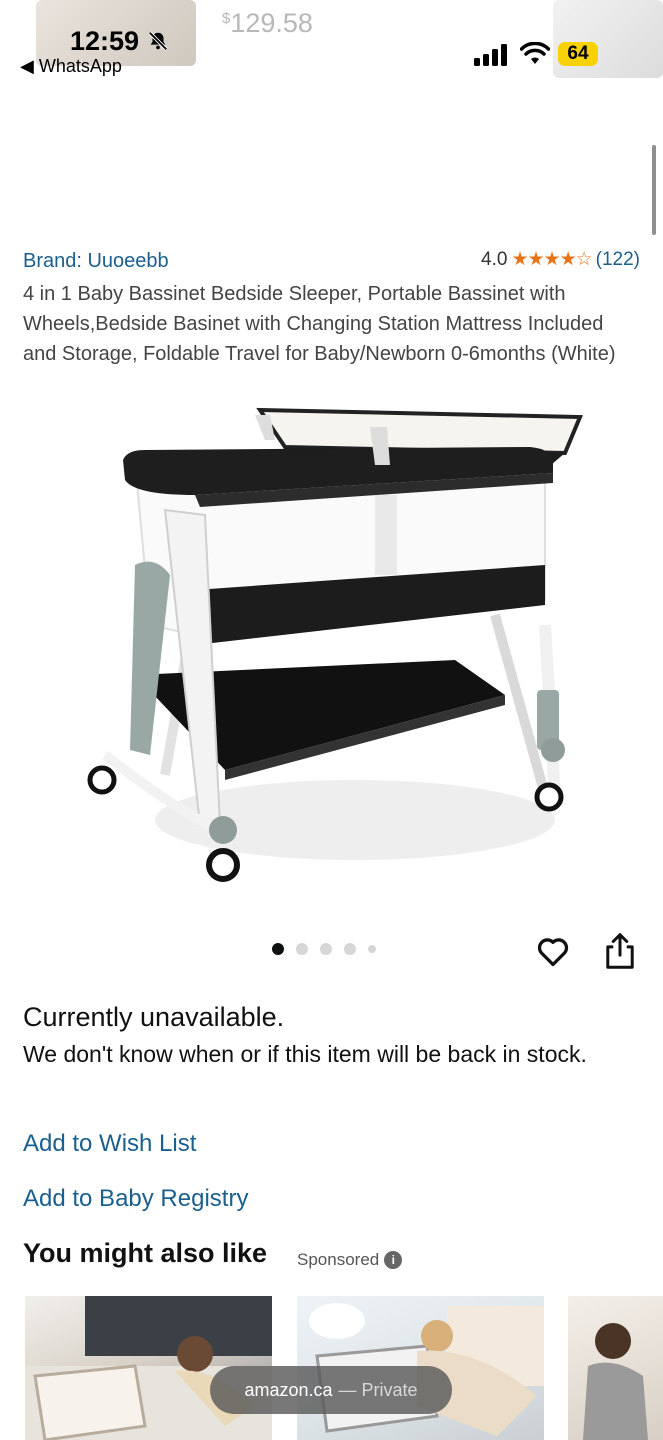  Describe the element at coordinates (551, 259) in the screenshot. I see `star-rating-icon: ★★★★☆` at that location.